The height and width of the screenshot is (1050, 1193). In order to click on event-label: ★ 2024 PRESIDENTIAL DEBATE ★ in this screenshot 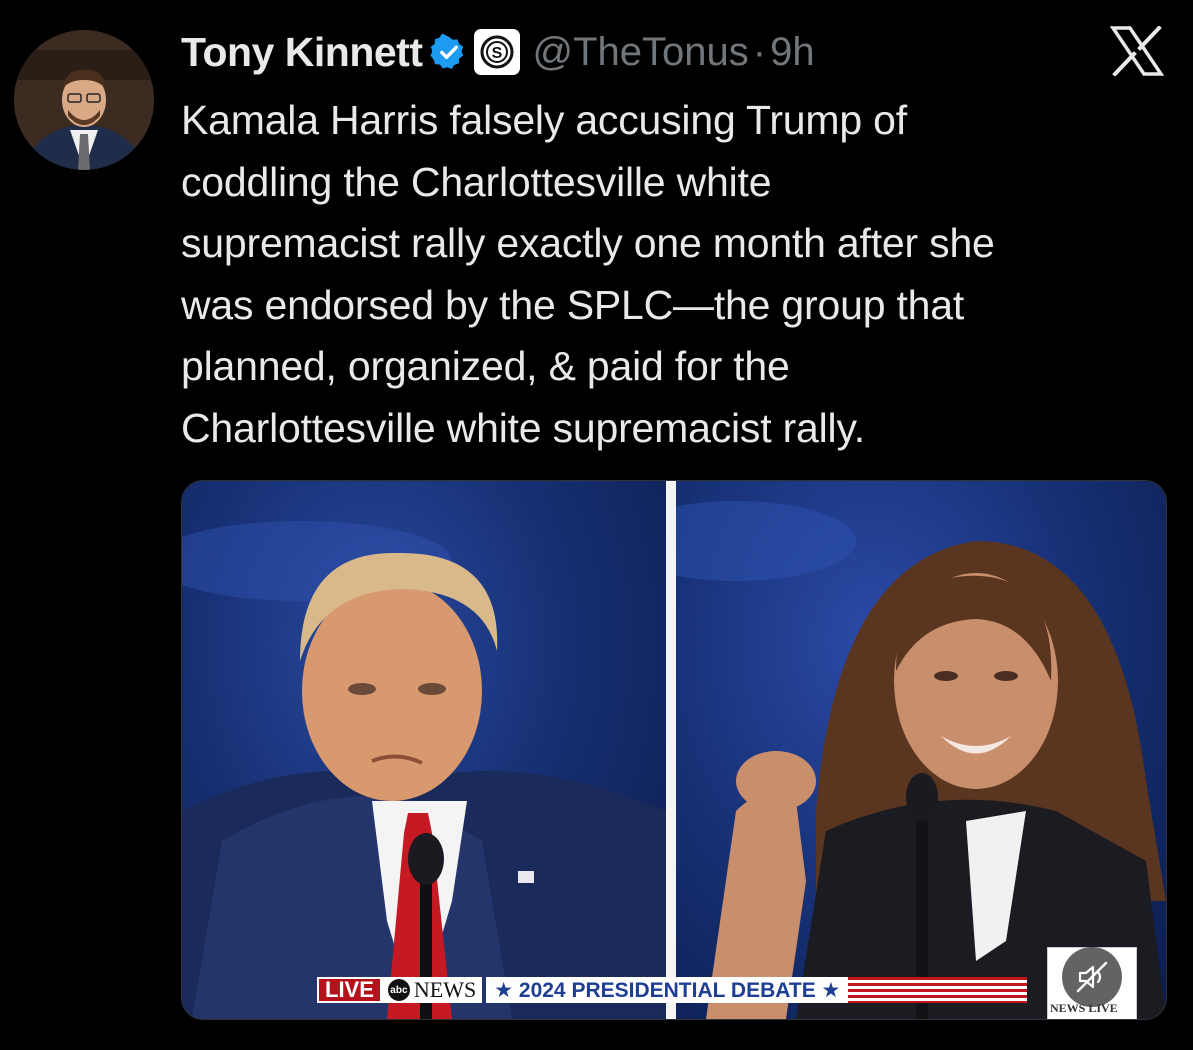, I will do `click(667, 990)`.